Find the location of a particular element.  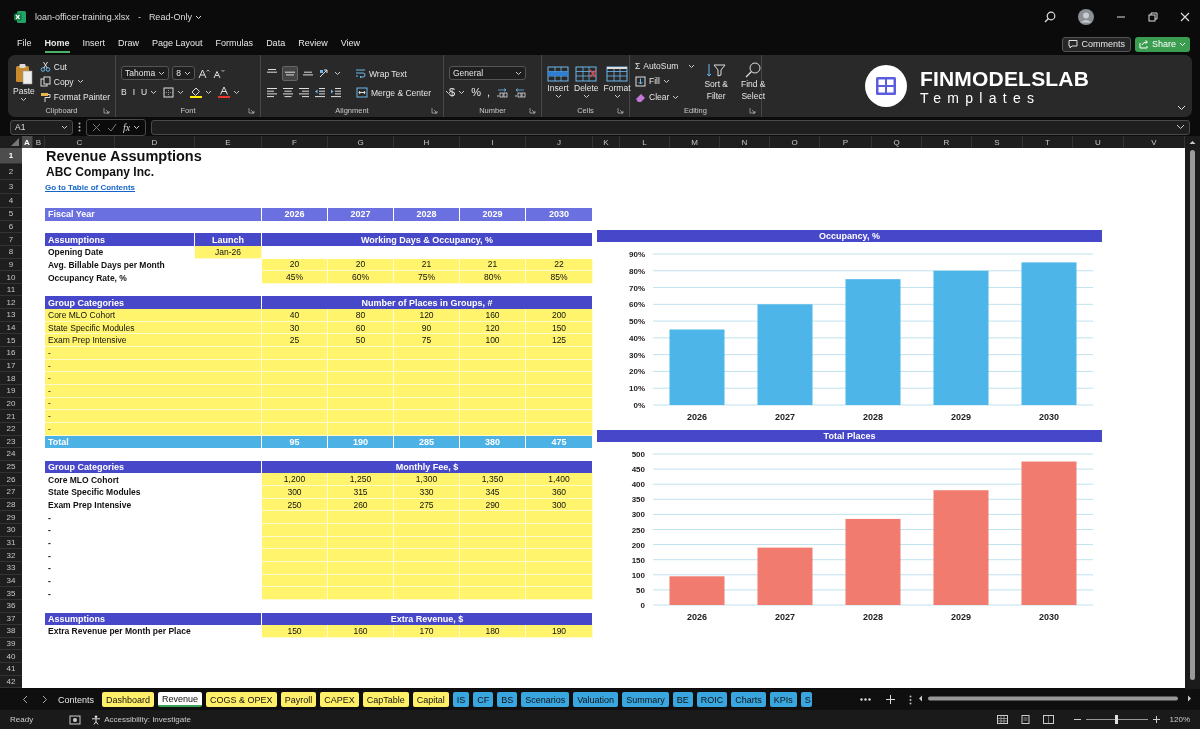

menu-tab: Draw is located at coordinates (129, 44).